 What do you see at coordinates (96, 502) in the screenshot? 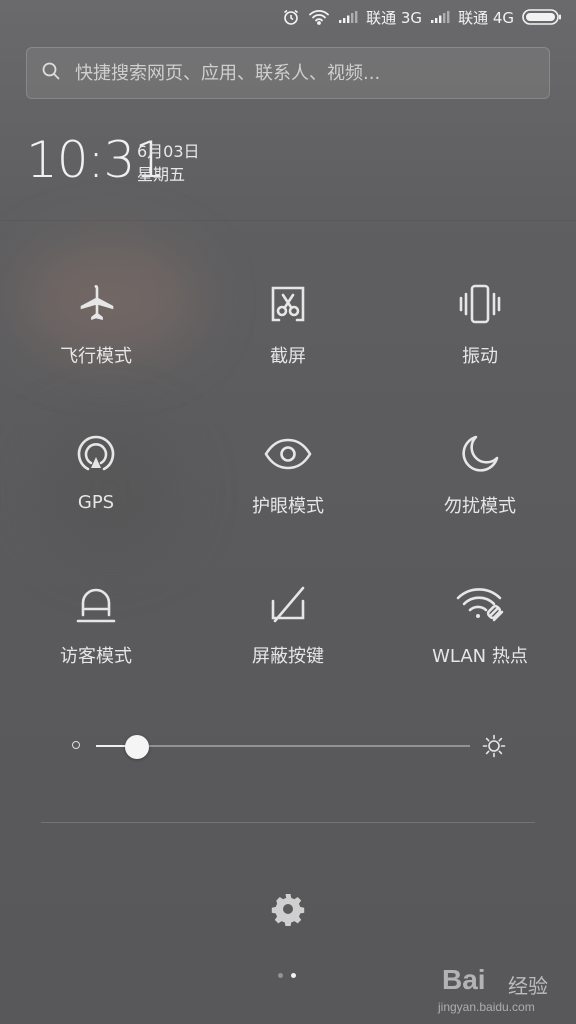
I see `toggle-label: GPS` at bounding box center [96, 502].